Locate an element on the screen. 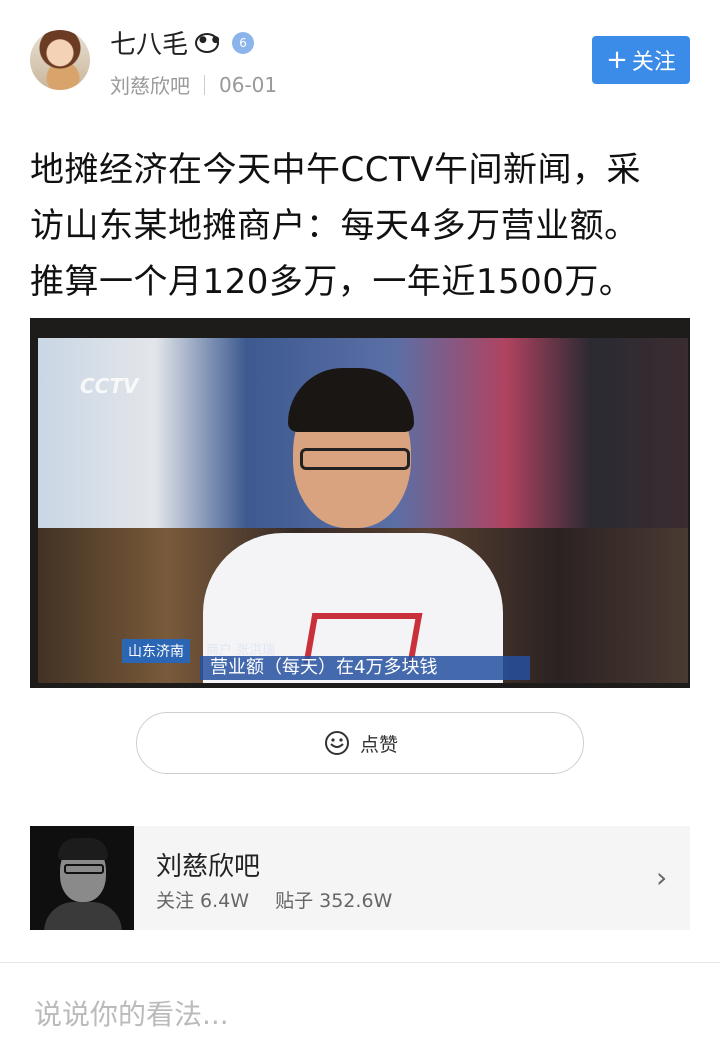 The height and width of the screenshot is (1054, 720). glasses is located at coordinates (355, 459).